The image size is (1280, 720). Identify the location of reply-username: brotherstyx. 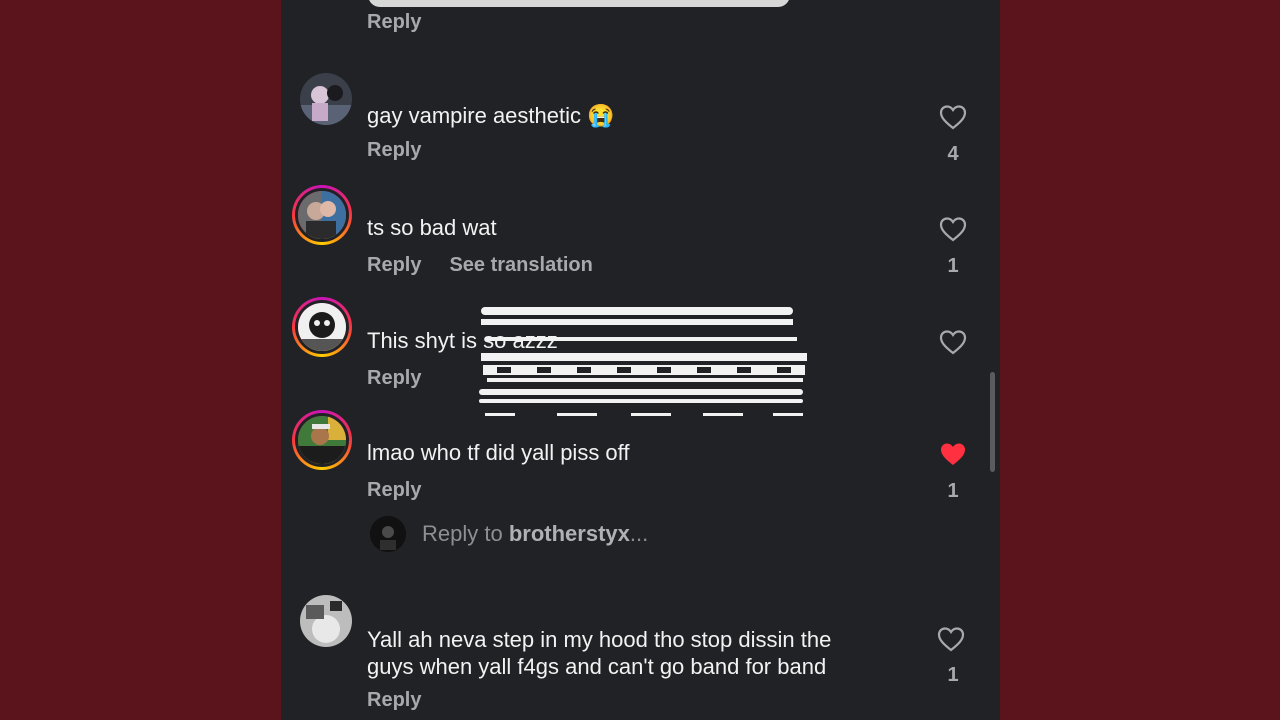
(569, 533).